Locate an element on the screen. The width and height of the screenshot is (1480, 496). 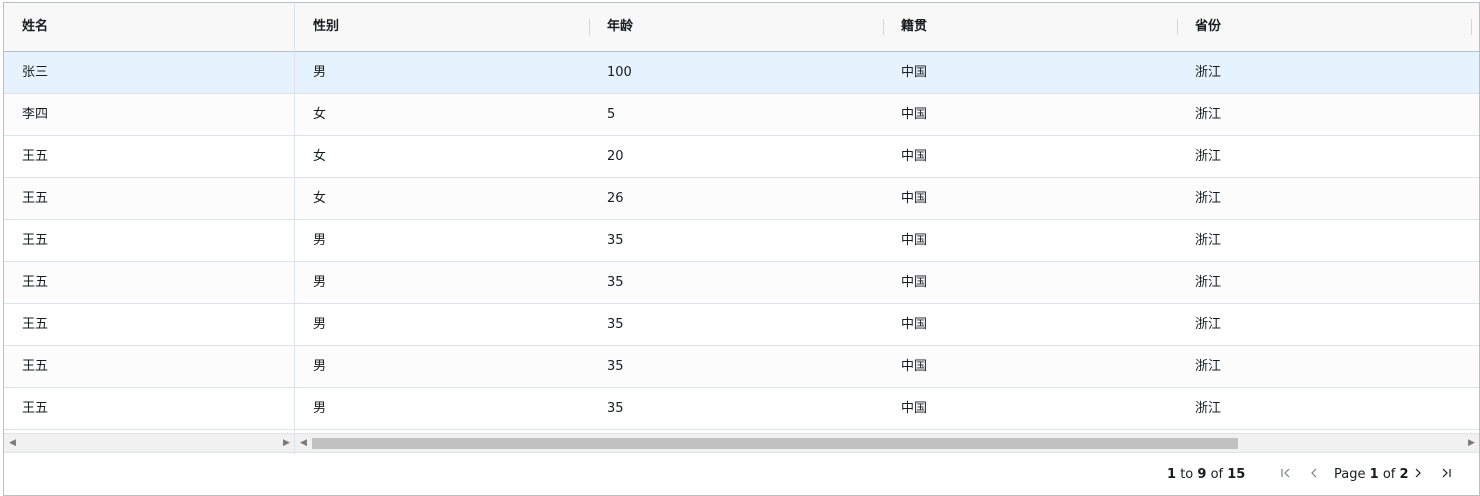
page-of-label: of is located at coordinates (1389, 474).